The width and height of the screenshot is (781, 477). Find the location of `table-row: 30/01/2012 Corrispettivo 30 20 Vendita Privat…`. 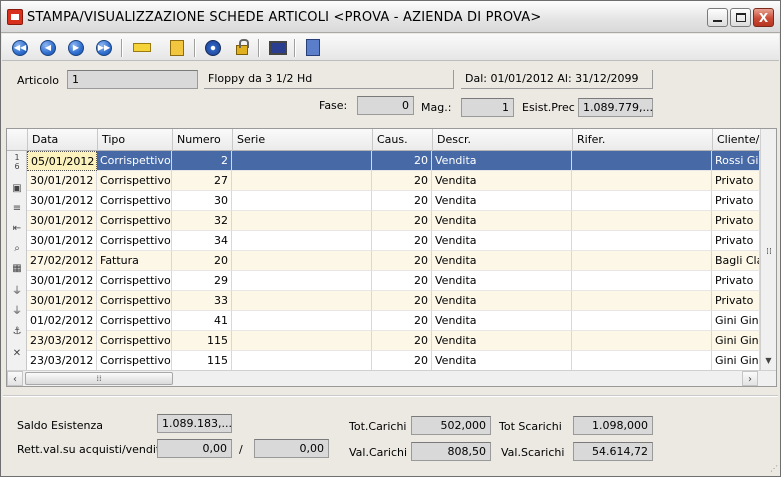

table-row: 30/01/2012 Corrispettivo 30 20 Vendita Privat… is located at coordinates (401, 201).